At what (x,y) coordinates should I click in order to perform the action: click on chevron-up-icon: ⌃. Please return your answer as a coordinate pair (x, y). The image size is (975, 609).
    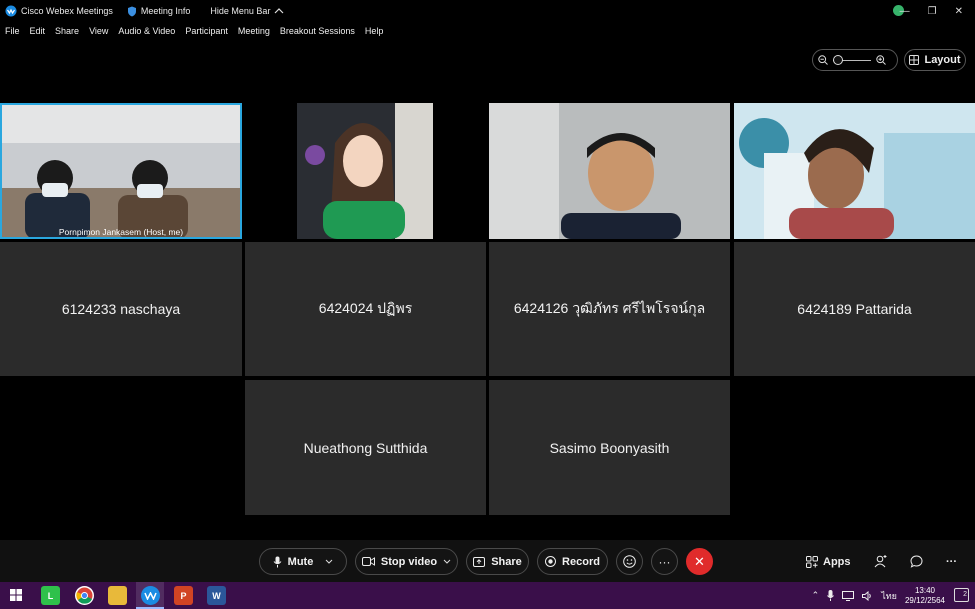
    Looking at the image, I should click on (816, 595).